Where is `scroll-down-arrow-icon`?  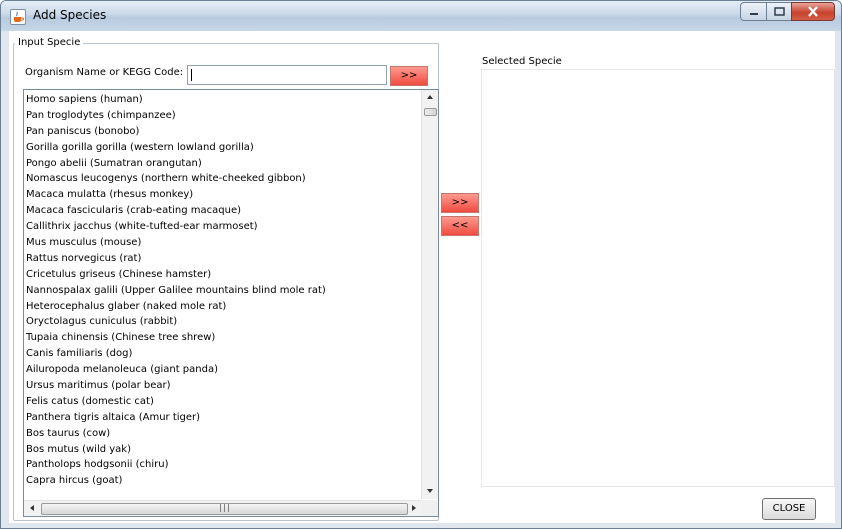 scroll-down-arrow-icon is located at coordinates (430, 491).